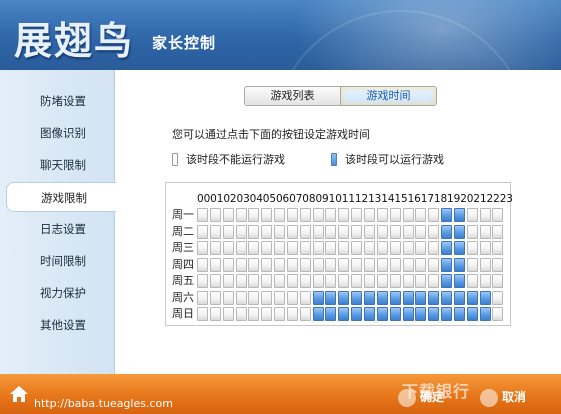 The height and width of the screenshot is (414, 561). What do you see at coordinates (57, 325) in the screenshot?
I see `sidebar-item-other-settings: 其他设置` at bounding box center [57, 325].